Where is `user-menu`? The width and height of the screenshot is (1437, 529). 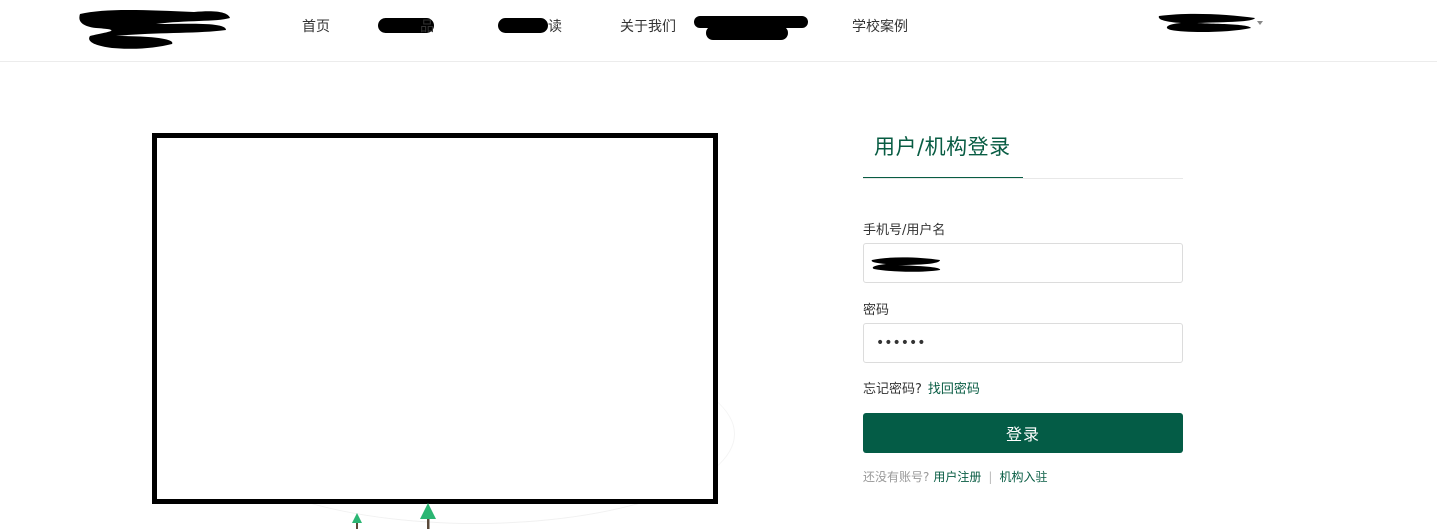
user-menu is located at coordinates (1211, 23).